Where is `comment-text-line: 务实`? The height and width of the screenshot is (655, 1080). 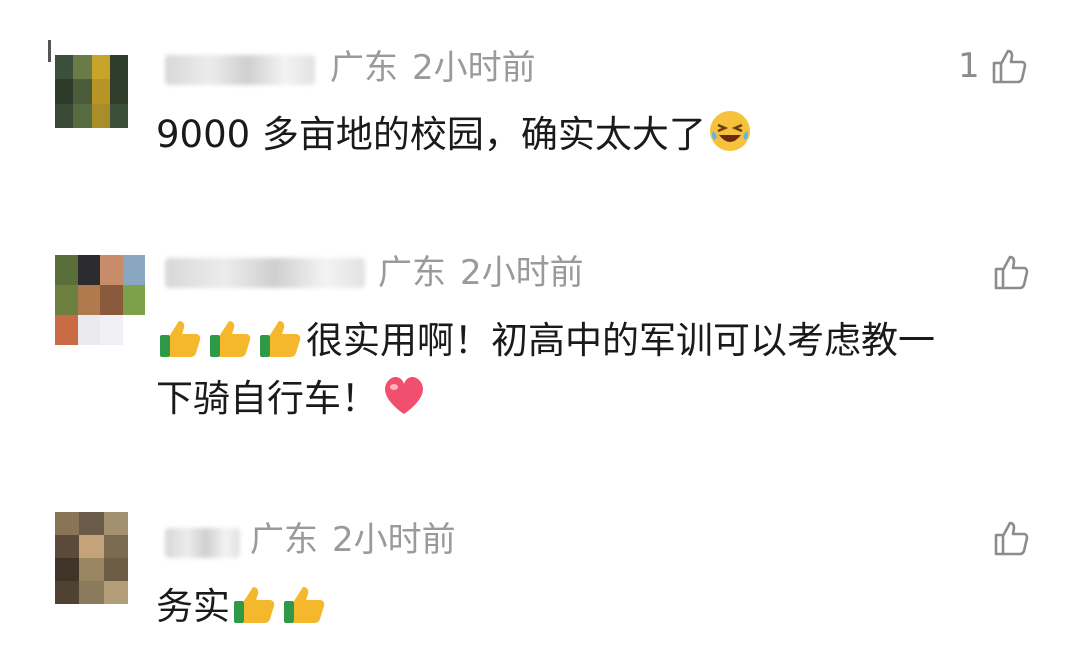 comment-text-line: 务实 is located at coordinates (193, 606).